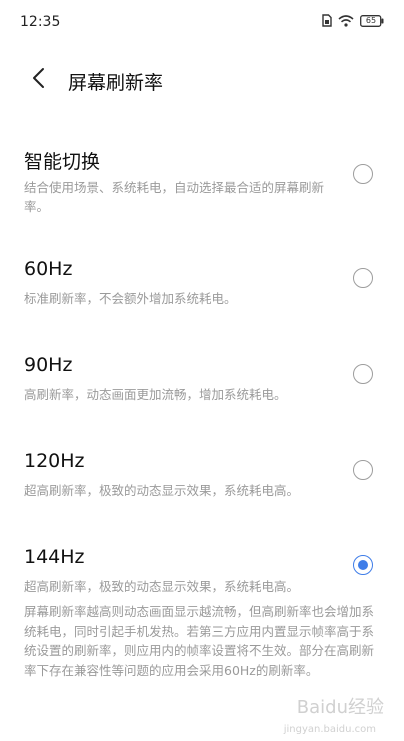  I want to click on battery-level-text: 65, so click(371, 20).